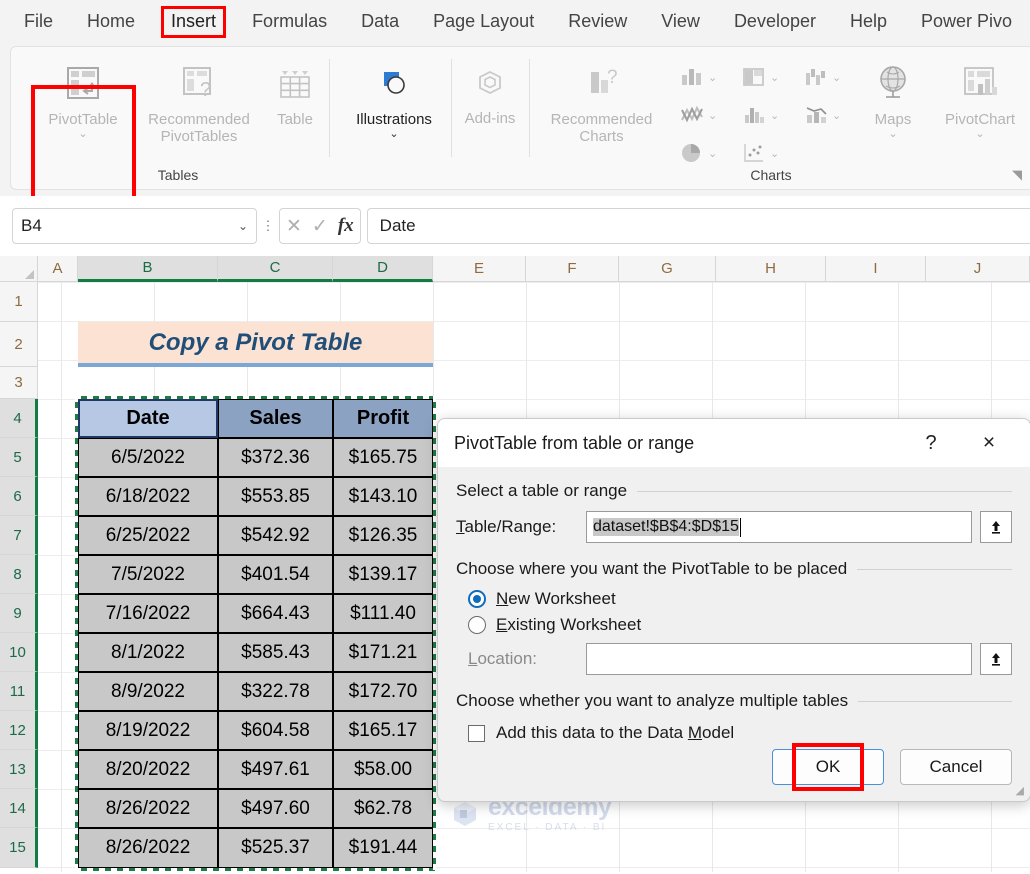  I want to click on table-cell-sales: $525.37, so click(275, 848).